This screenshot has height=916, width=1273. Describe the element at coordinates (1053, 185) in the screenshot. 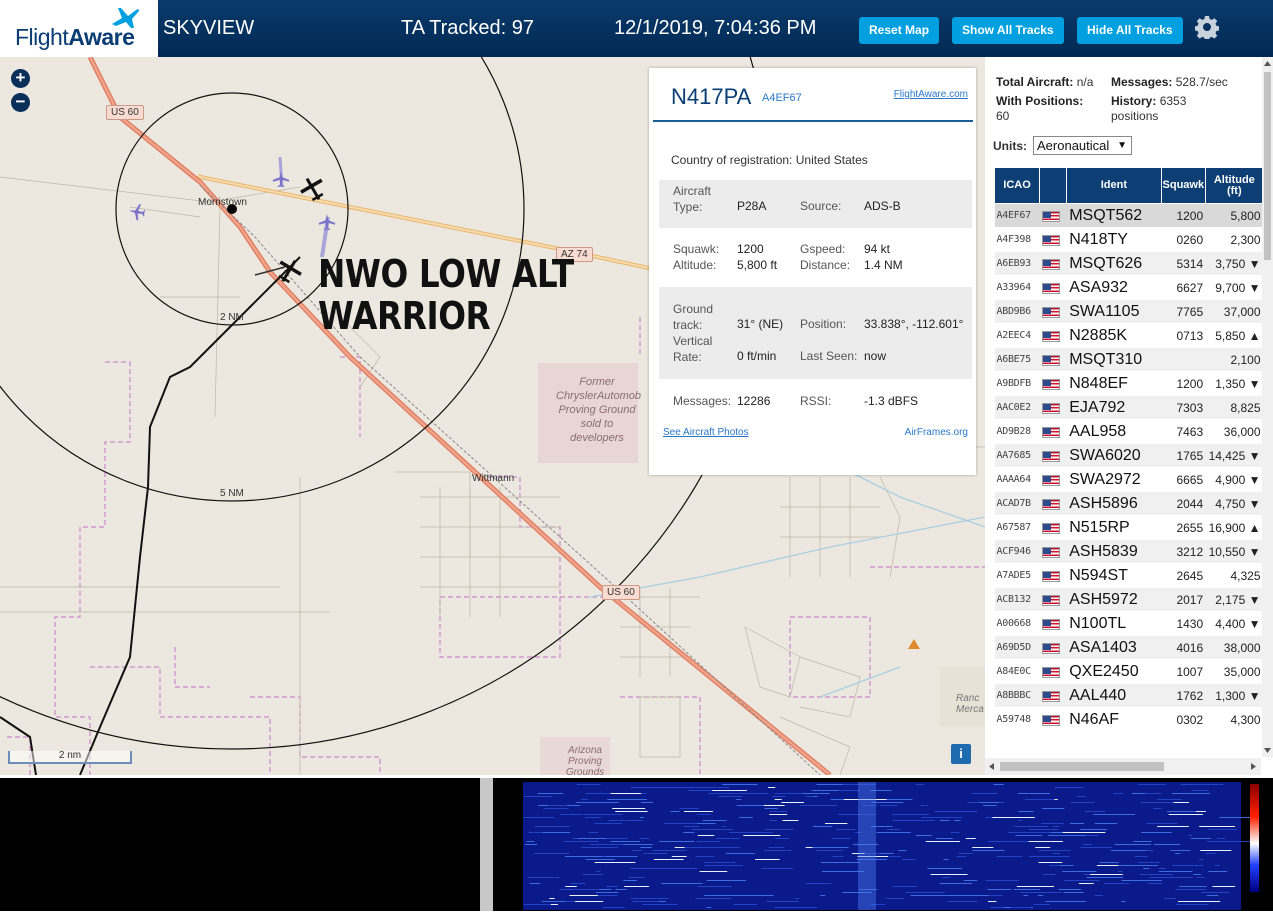

I see `col-flag` at that location.